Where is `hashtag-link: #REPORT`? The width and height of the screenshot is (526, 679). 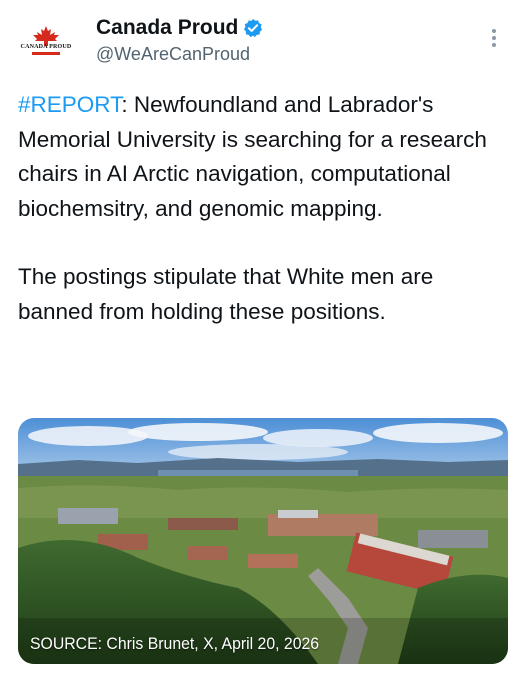 hashtag-link: #REPORT is located at coordinates (69, 104).